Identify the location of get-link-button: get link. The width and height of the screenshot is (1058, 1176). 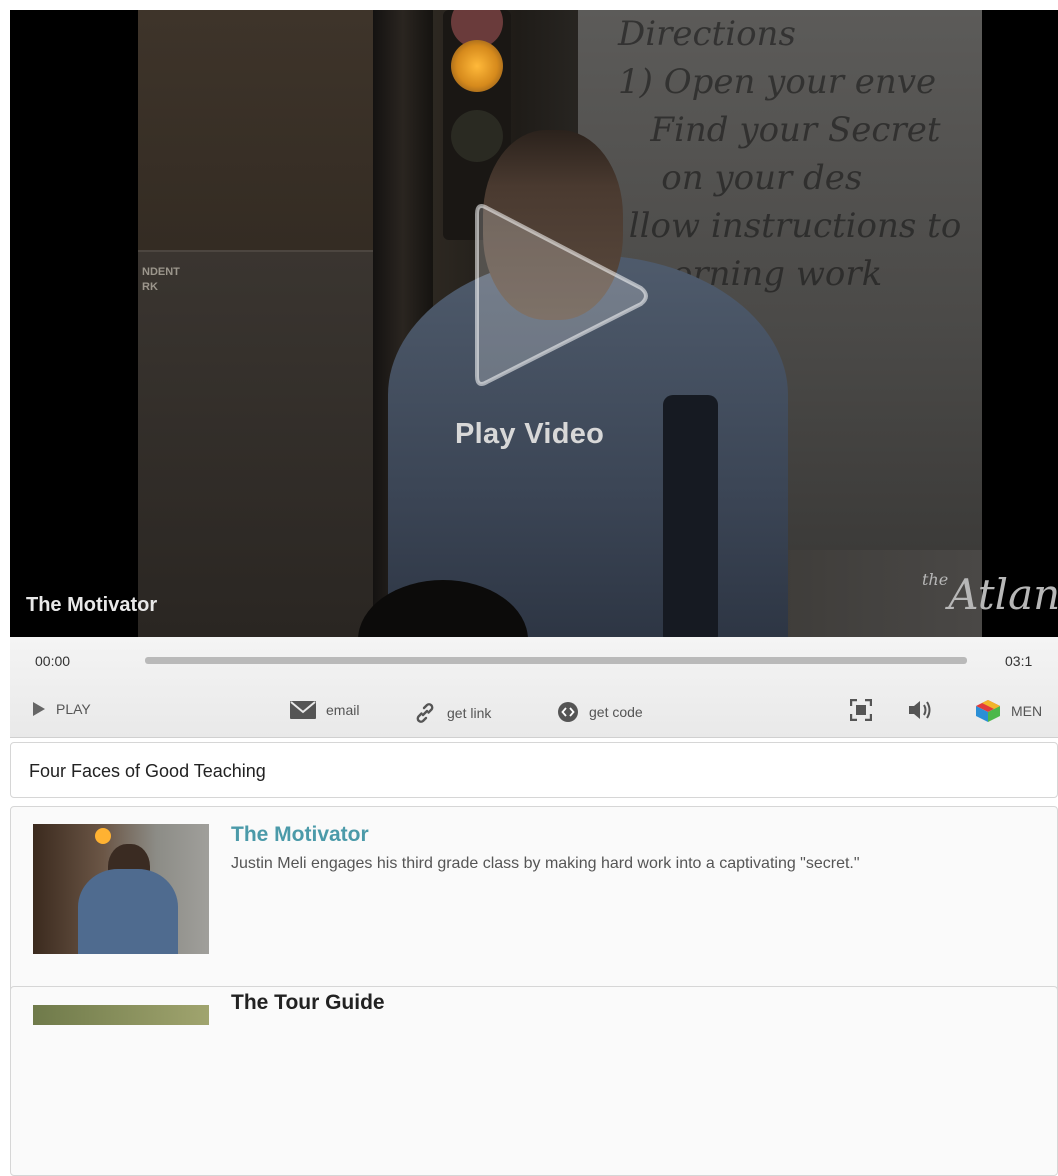
(452, 713).